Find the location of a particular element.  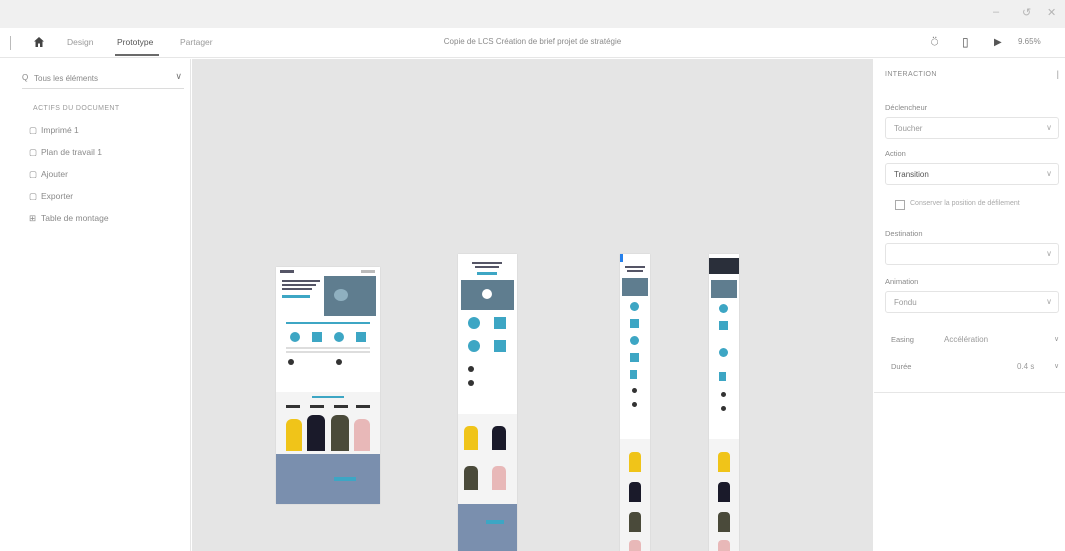

easing-select: Accélération is located at coordinates (966, 339).